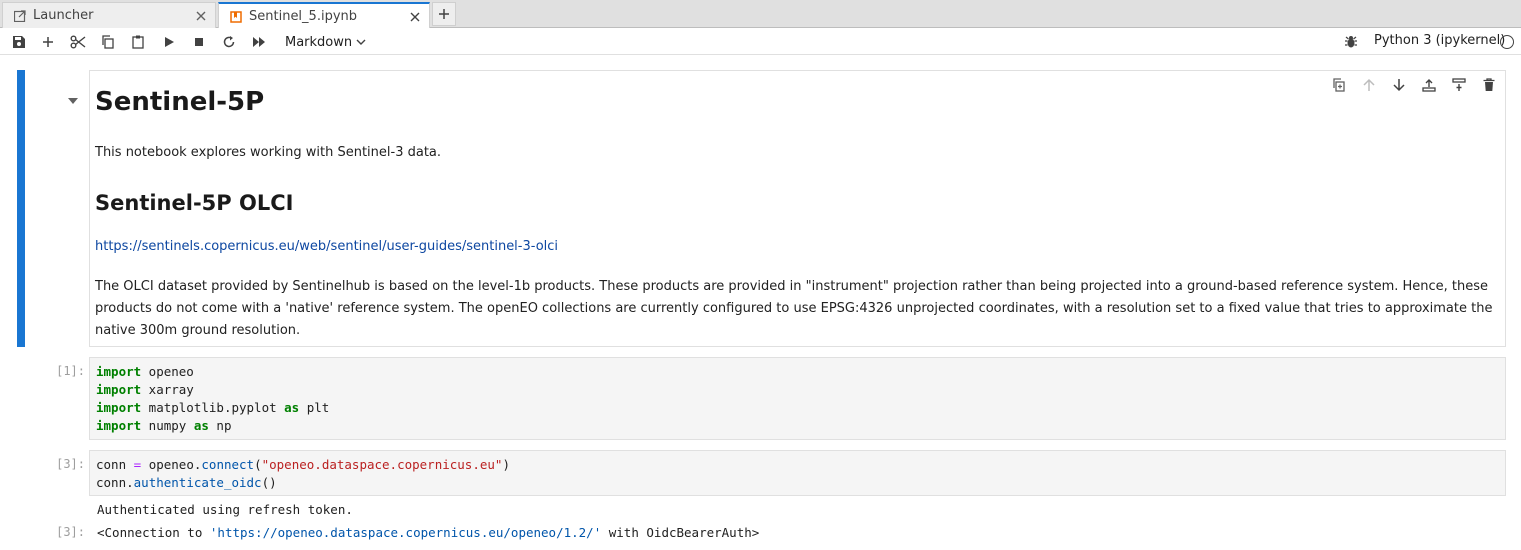 This screenshot has height=550, width=1521. What do you see at coordinates (180, 102) in the screenshot?
I see `notebook-heading: Sentinel-5P` at bounding box center [180, 102].